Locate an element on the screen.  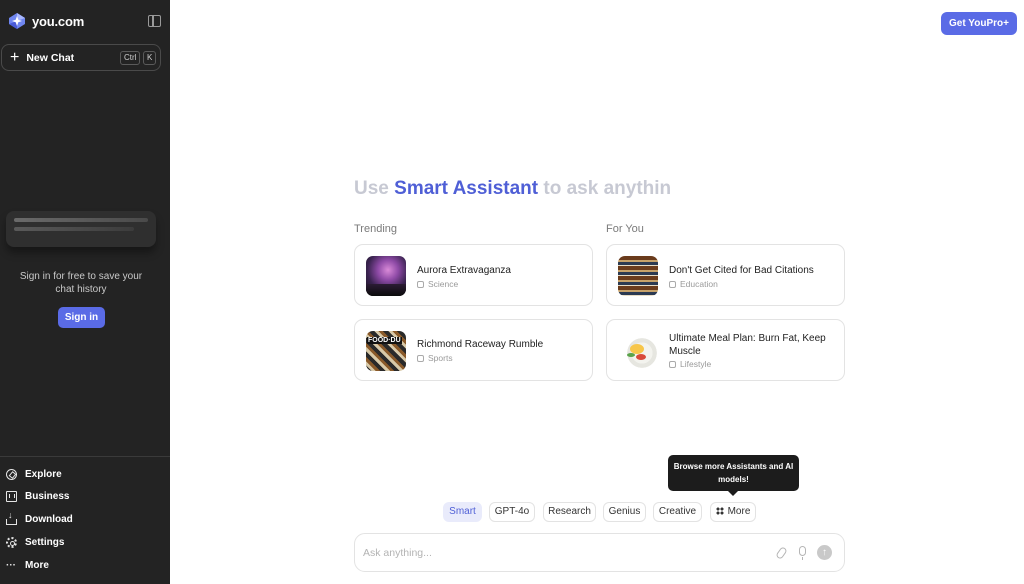
ask-box: ↑ is located at coordinates (599, 552).